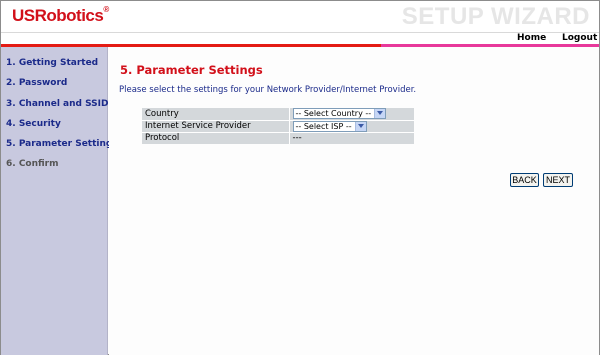  Describe the element at coordinates (531, 38) in the screenshot. I see `home-link: Home` at that location.